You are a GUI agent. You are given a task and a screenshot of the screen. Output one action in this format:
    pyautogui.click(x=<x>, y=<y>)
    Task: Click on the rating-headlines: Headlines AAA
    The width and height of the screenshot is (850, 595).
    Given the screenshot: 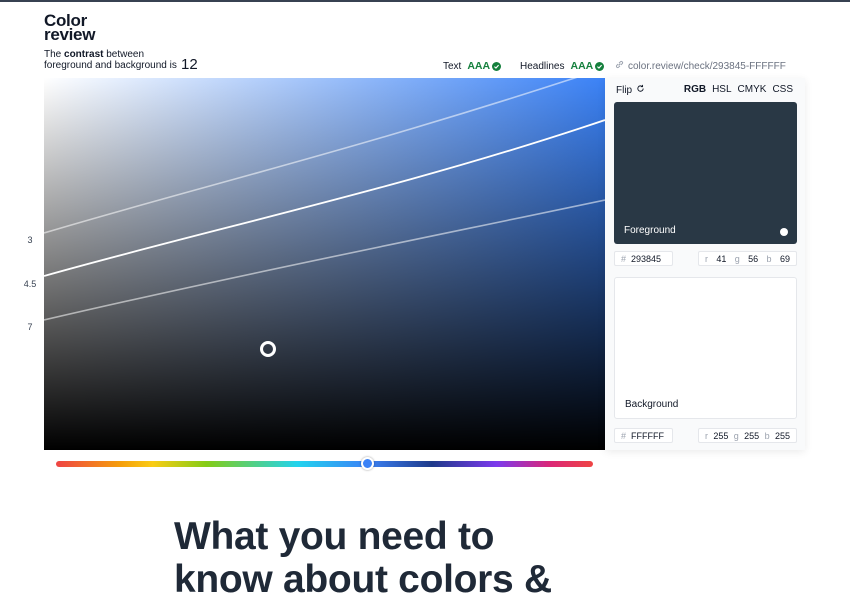 What is the action you would take?
    pyautogui.click(x=562, y=66)
    